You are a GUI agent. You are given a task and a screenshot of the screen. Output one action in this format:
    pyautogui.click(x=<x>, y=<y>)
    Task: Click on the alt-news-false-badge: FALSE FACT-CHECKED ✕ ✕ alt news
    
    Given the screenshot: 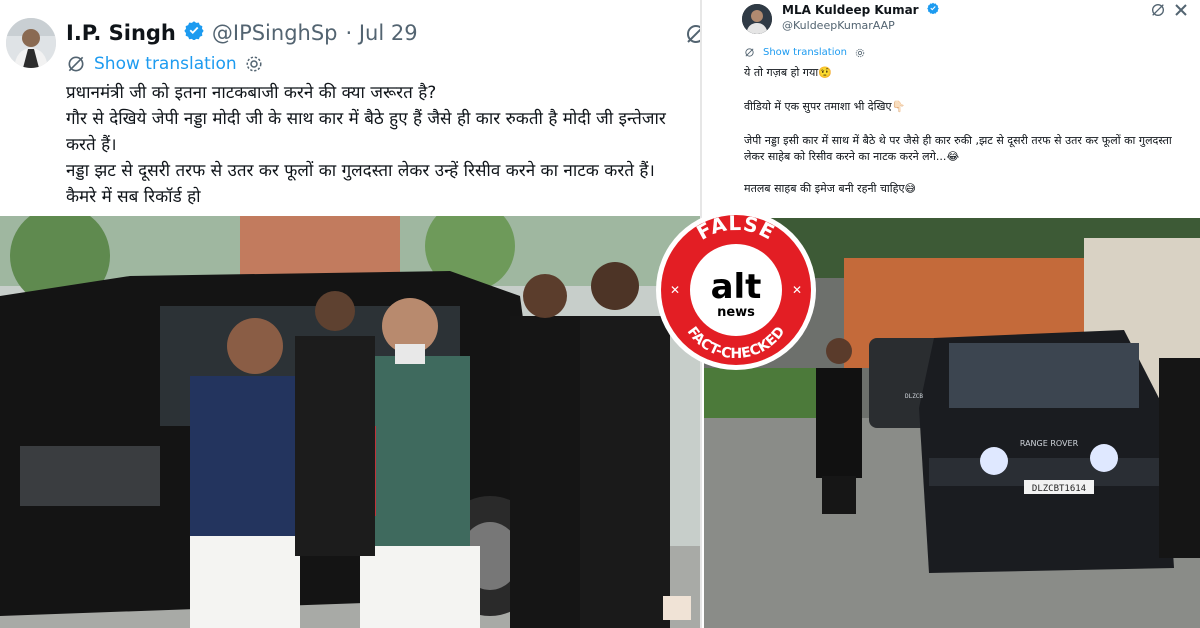 What is the action you would take?
    pyautogui.click(x=736, y=290)
    